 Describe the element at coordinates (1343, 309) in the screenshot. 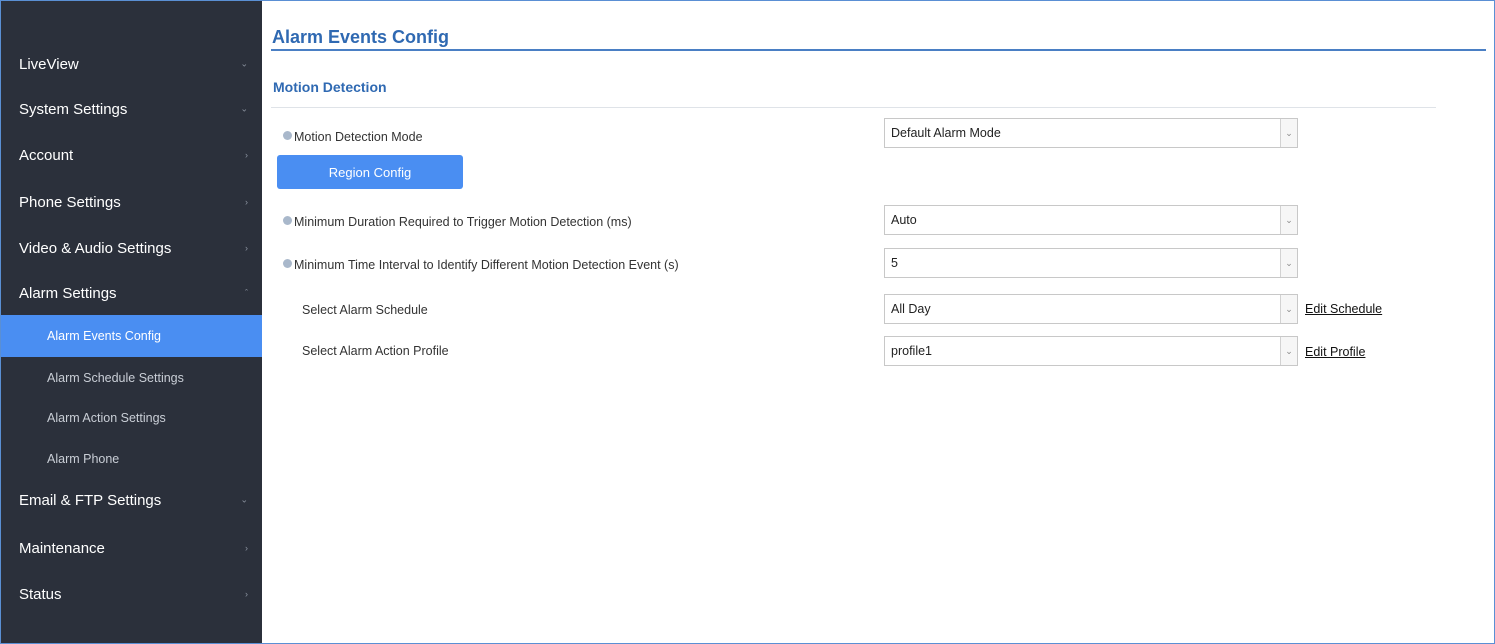

I see `edit-schedule-link: Edit Schedule` at that location.